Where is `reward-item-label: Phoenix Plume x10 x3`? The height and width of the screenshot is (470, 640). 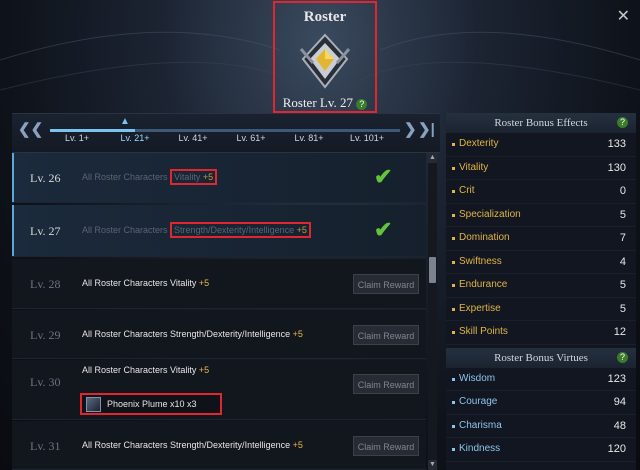
reward-item-label: Phoenix Plume x10 x3 is located at coordinates (152, 404).